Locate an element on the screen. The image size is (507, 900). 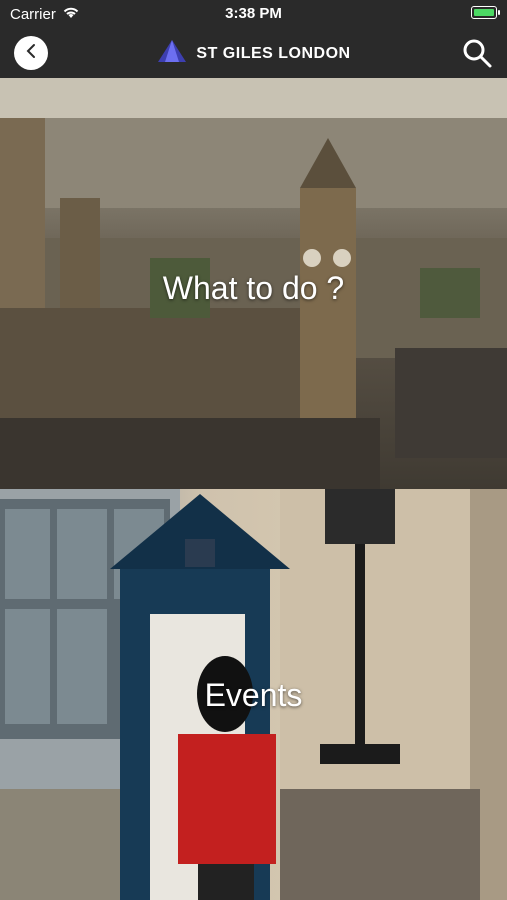
status-bar: Carrier 3:38 PM is located at coordinates (253, 14).